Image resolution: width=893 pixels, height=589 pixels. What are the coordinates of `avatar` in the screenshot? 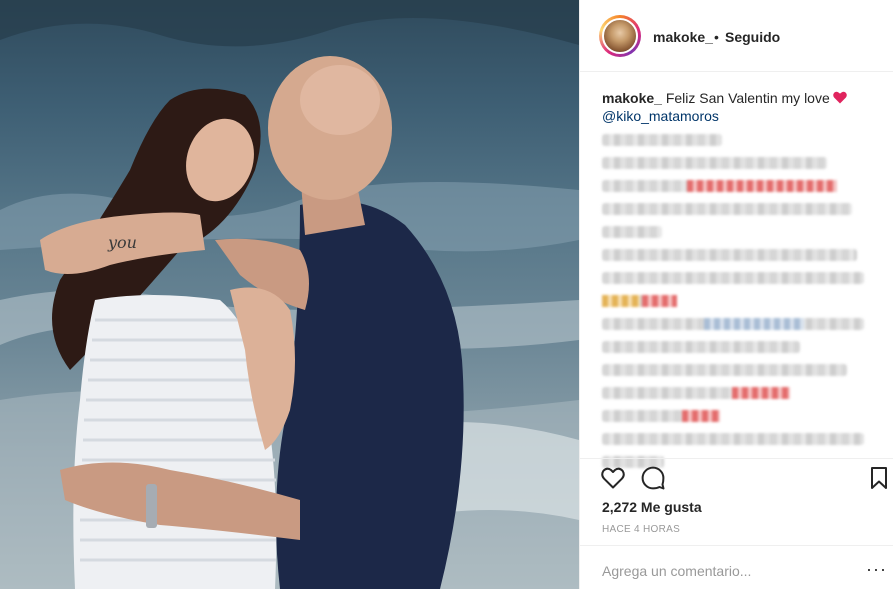 It's located at (620, 36).